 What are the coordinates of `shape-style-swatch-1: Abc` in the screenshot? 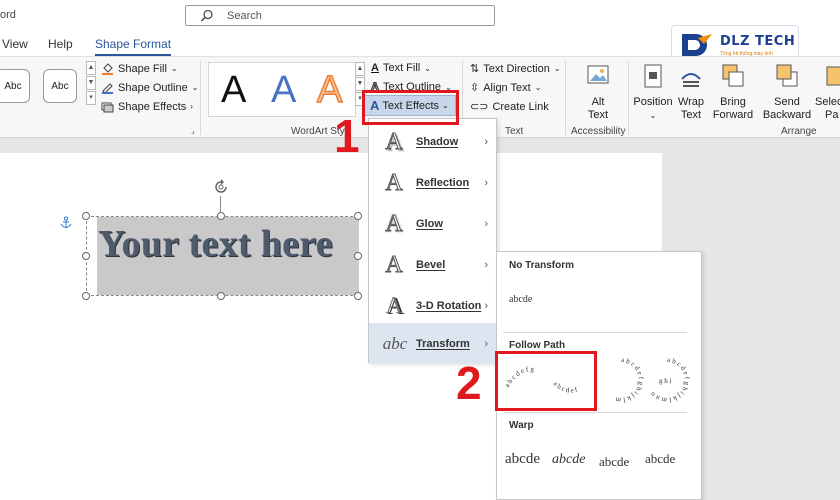 It's located at (15, 86).